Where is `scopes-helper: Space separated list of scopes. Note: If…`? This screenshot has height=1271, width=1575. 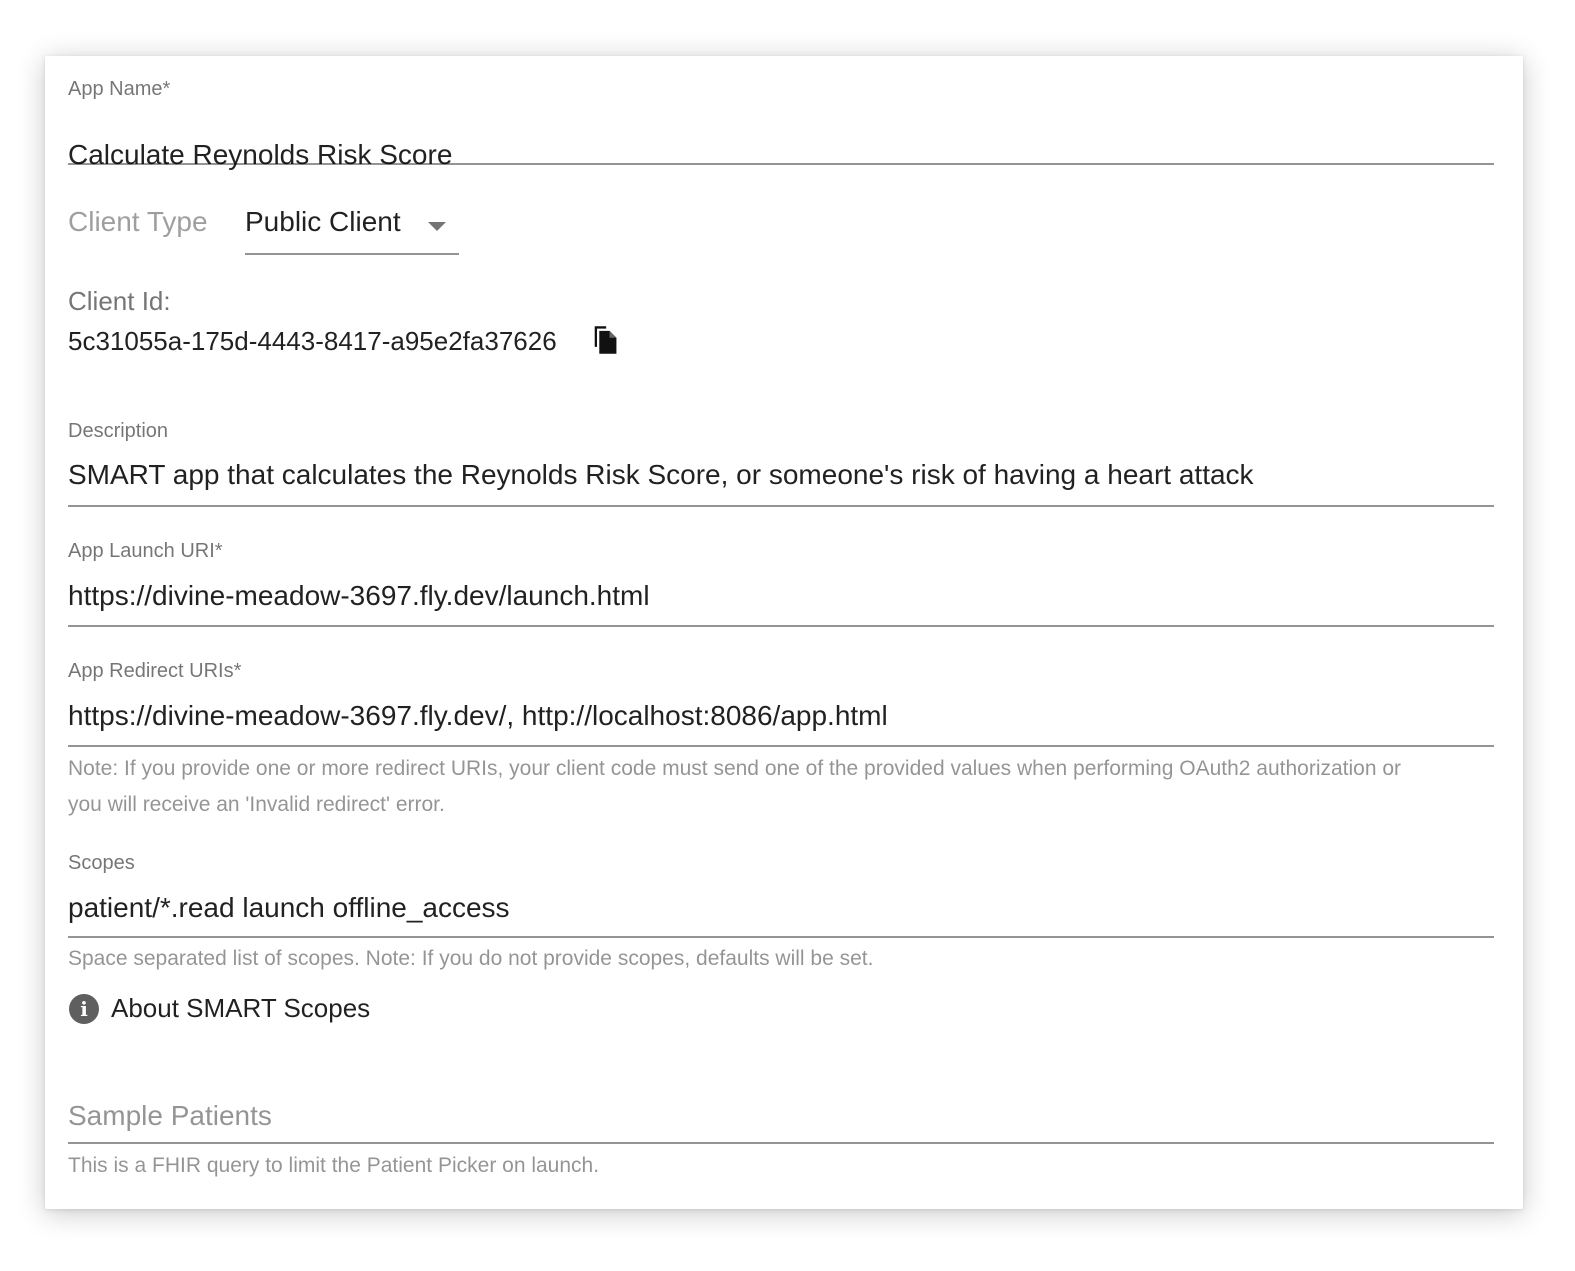
scopes-helper: Space separated list of scopes. Note: If… is located at coordinates (471, 958).